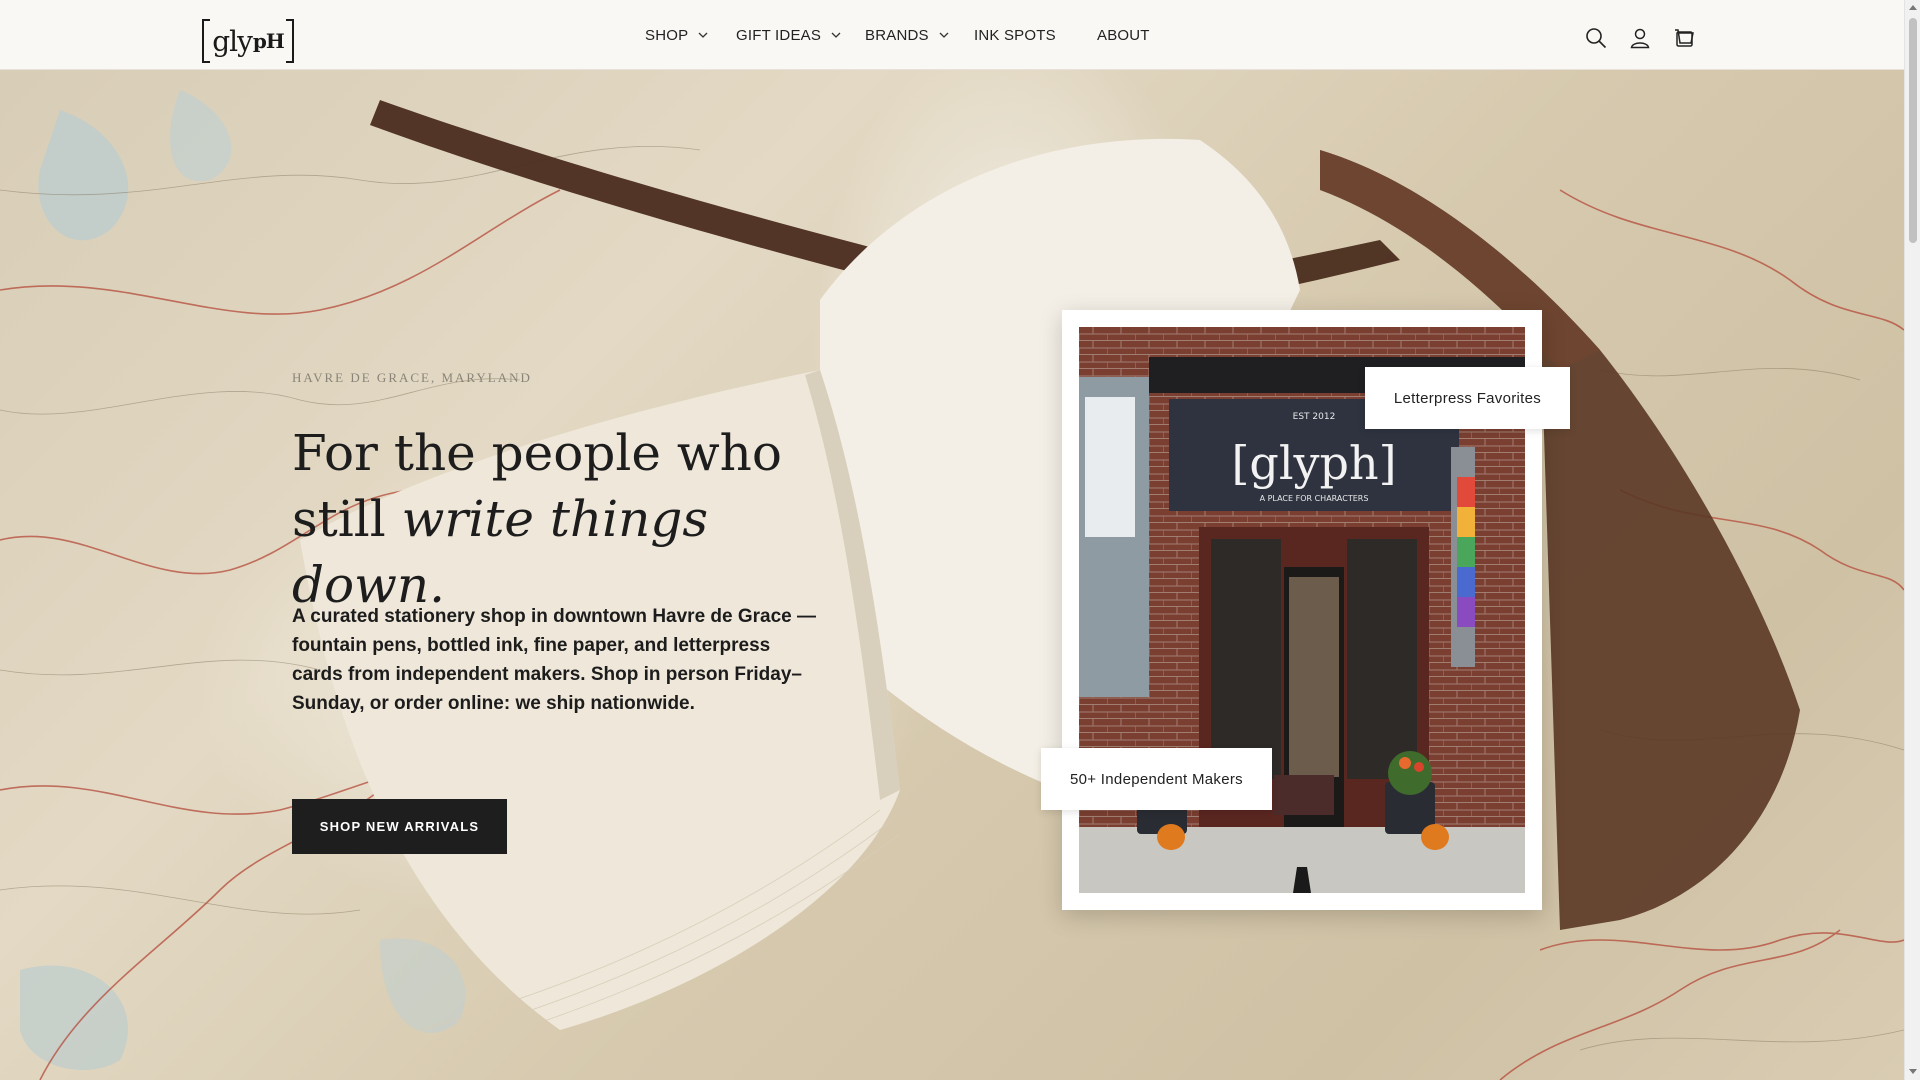 This screenshot has width=1920, height=1080. I want to click on nav-about-label: ABOUT, so click(1123, 35).